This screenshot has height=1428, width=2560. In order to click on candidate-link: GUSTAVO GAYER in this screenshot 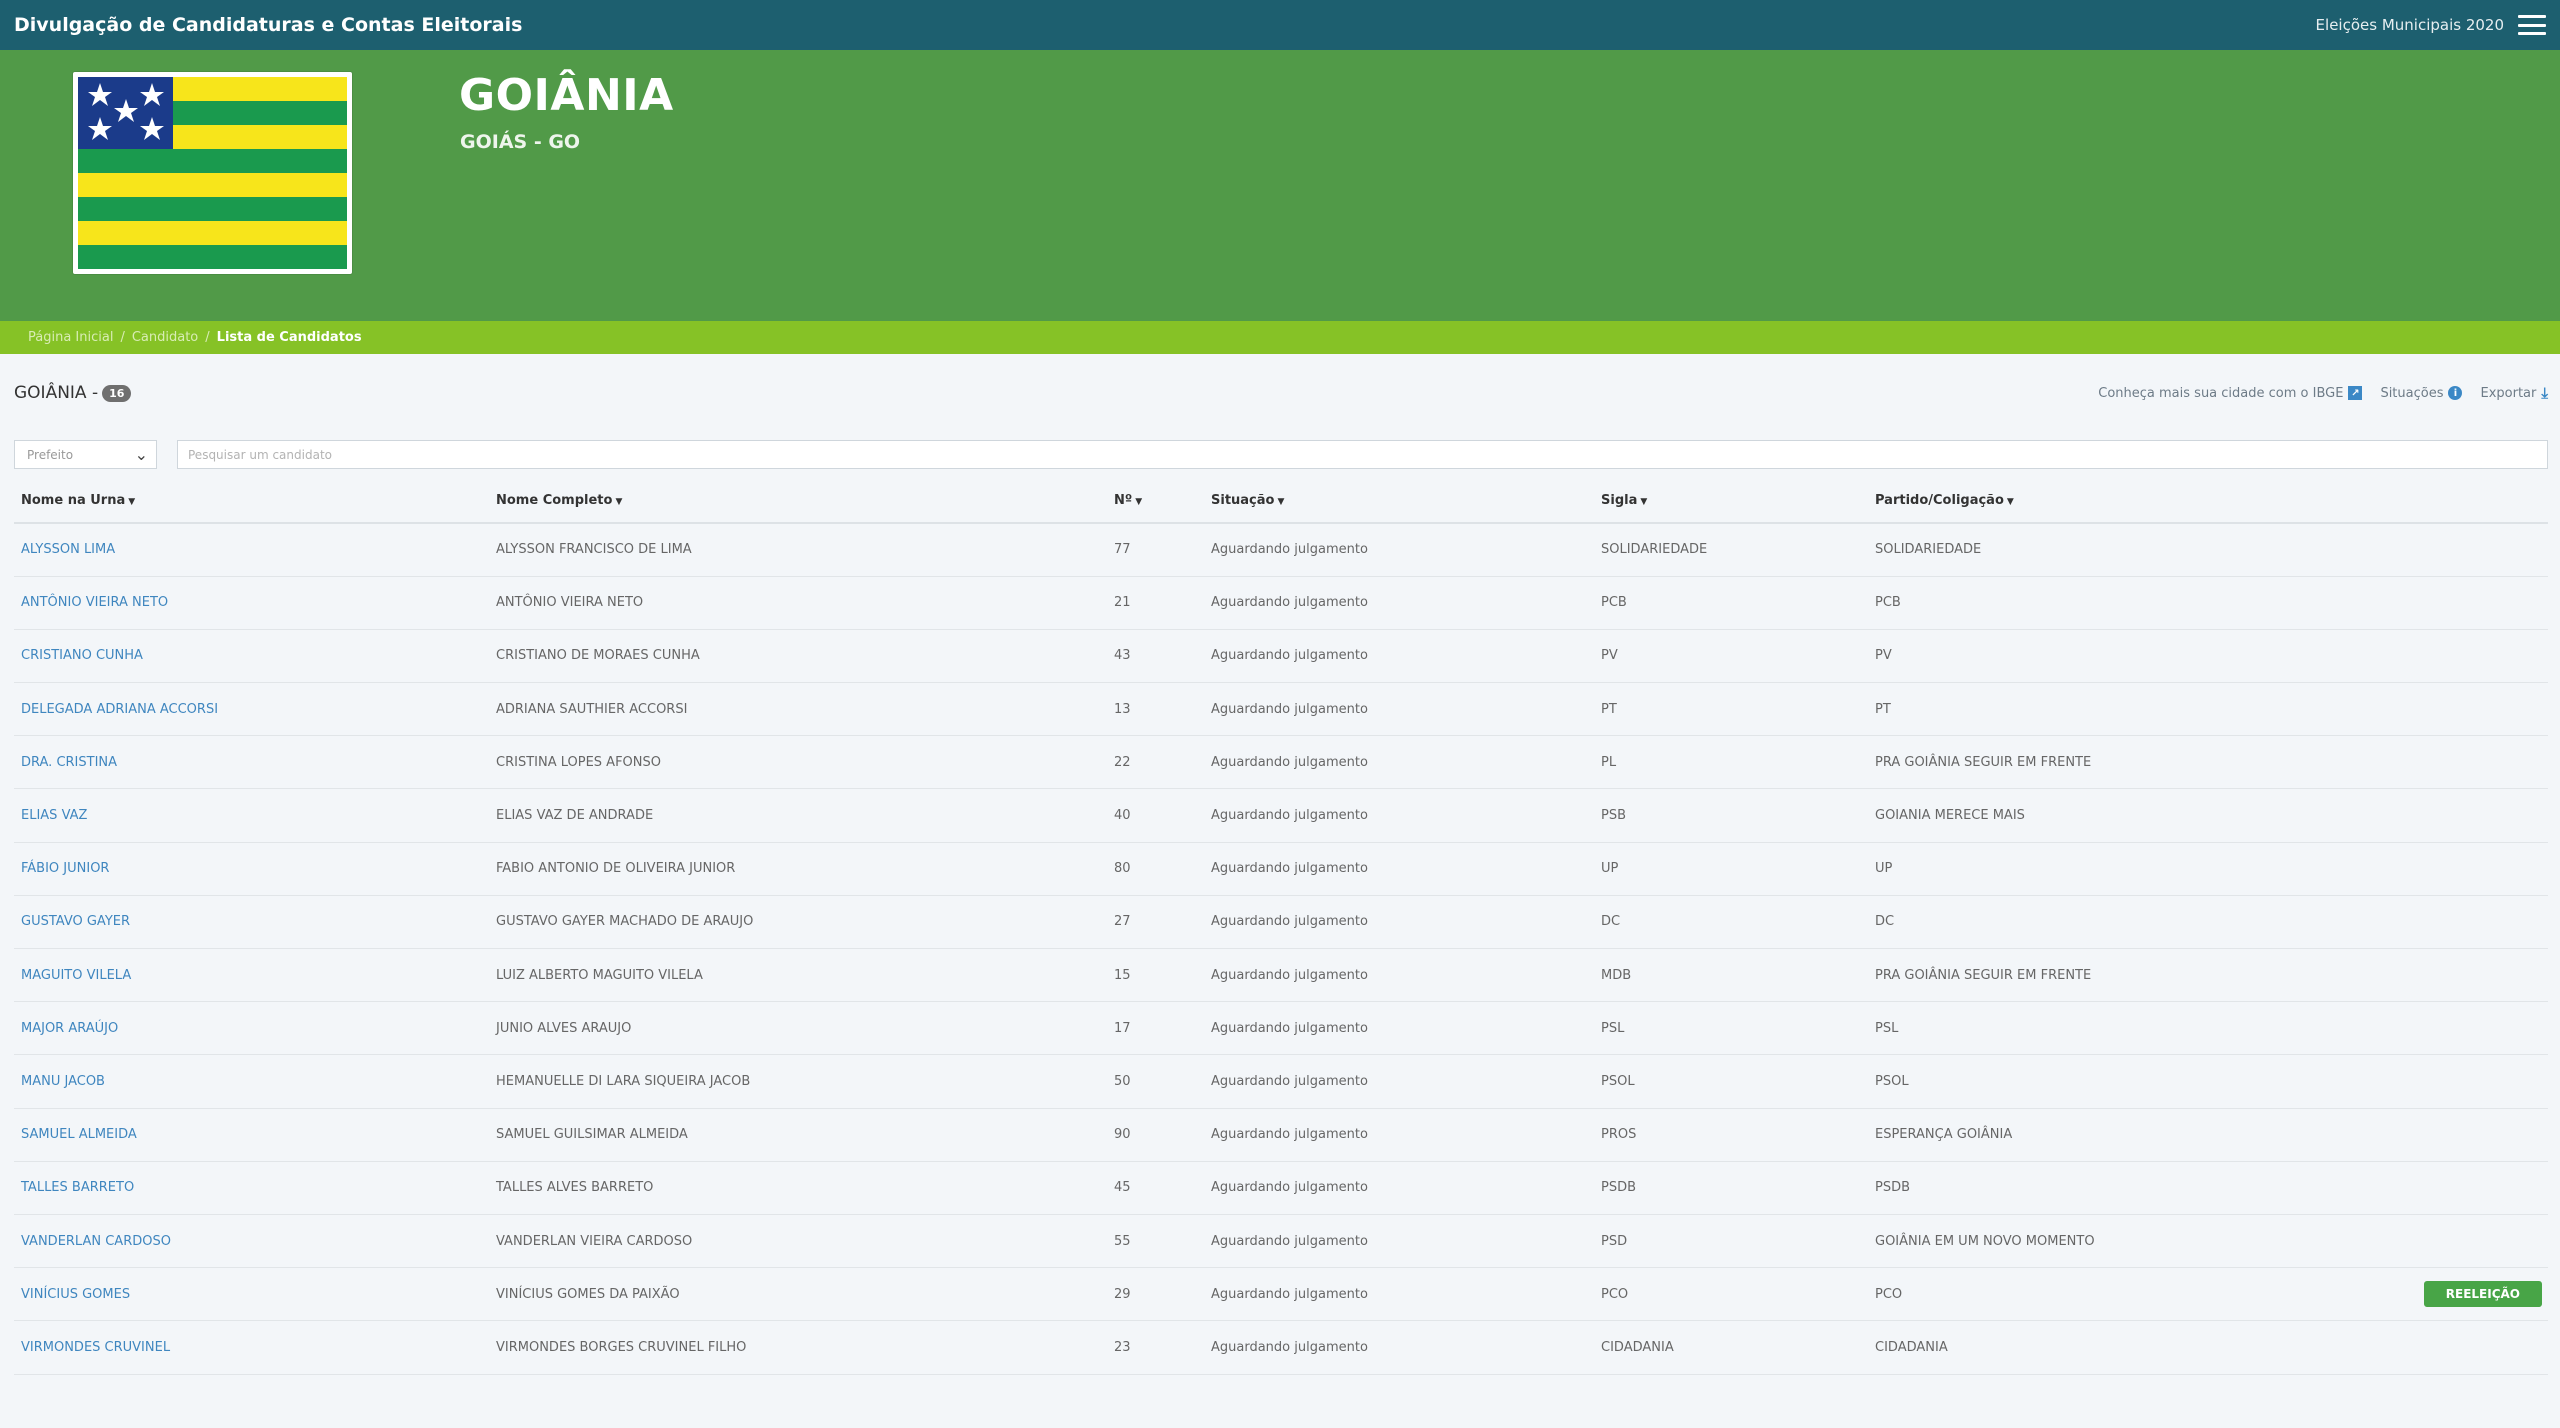, I will do `click(75, 921)`.